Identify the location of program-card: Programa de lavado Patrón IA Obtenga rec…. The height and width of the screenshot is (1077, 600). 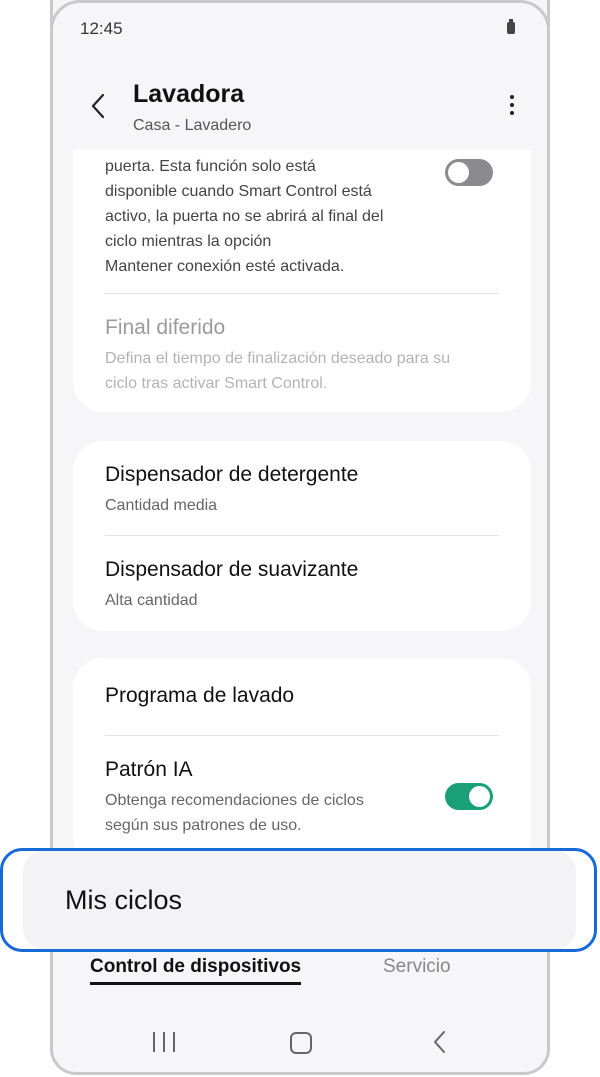
(302, 763).